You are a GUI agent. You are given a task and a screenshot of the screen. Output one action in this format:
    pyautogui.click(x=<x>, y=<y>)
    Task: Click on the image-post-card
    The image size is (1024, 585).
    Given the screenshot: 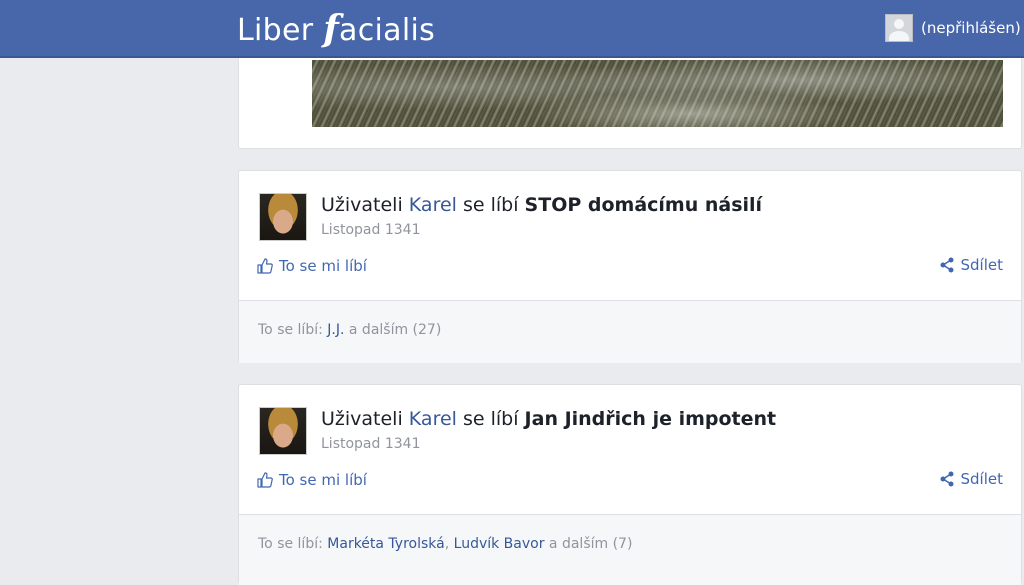 What is the action you would take?
    pyautogui.click(x=630, y=103)
    